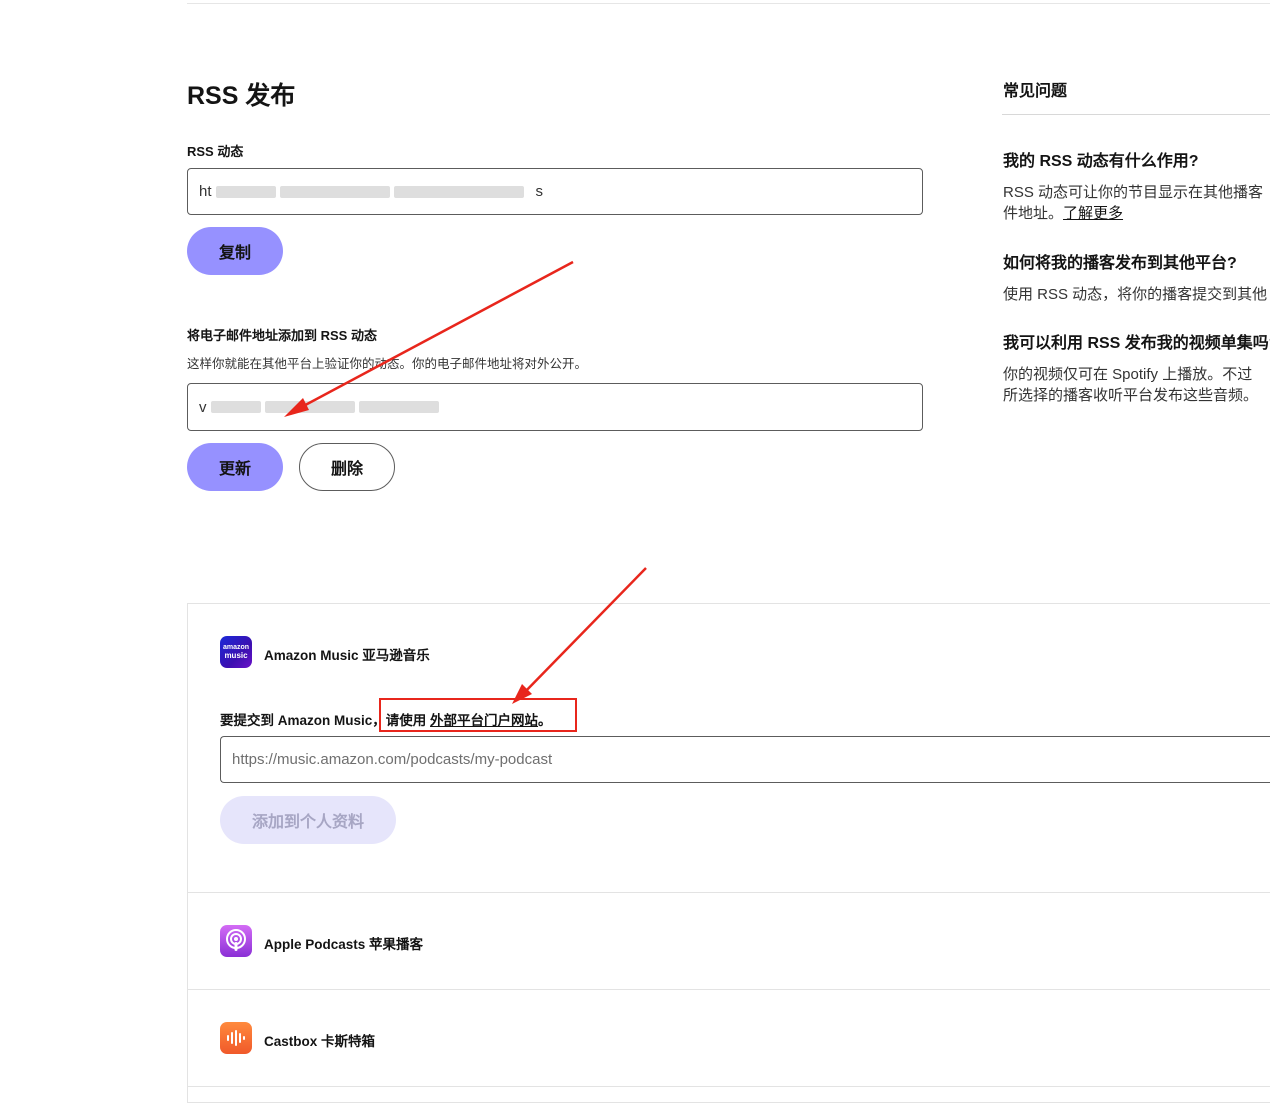 This screenshot has width=1270, height=1103. Describe the element at coordinates (296, 407) in the screenshot. I see `annotation-arrow-head` at that location.